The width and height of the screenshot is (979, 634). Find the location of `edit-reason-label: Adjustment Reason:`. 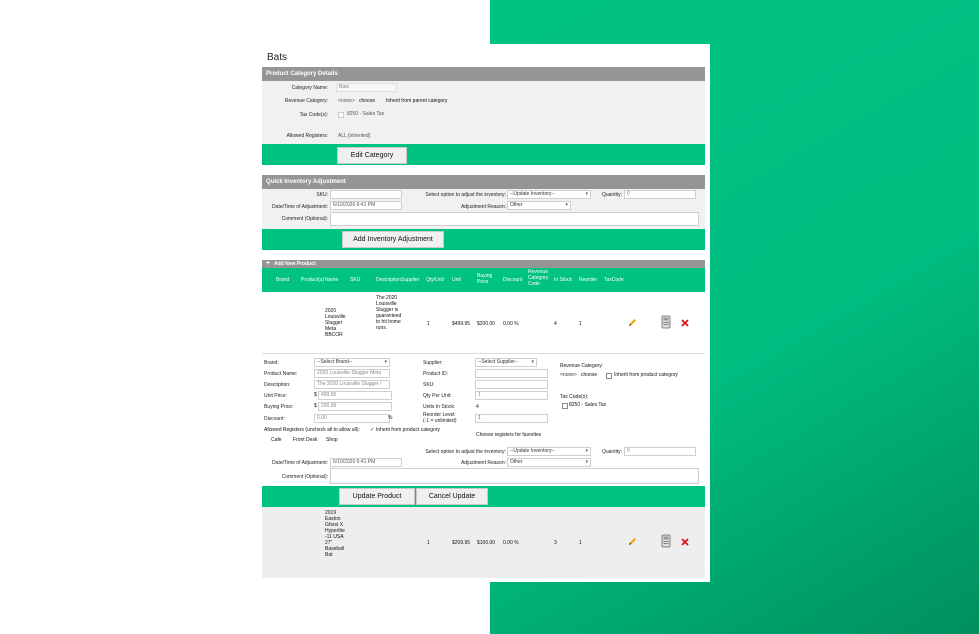

edit-reason-label: Adjustment Reason: is located at coordinates (483, 463).